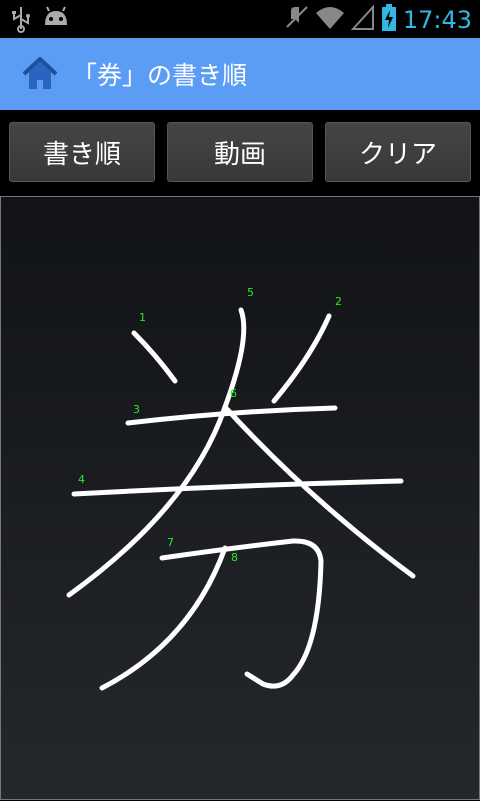 The image size is (480, 801). What do you see at coordinates (330, 20) in the screenshot?
I see `wifi-icon` at bounding box center [330, 20].